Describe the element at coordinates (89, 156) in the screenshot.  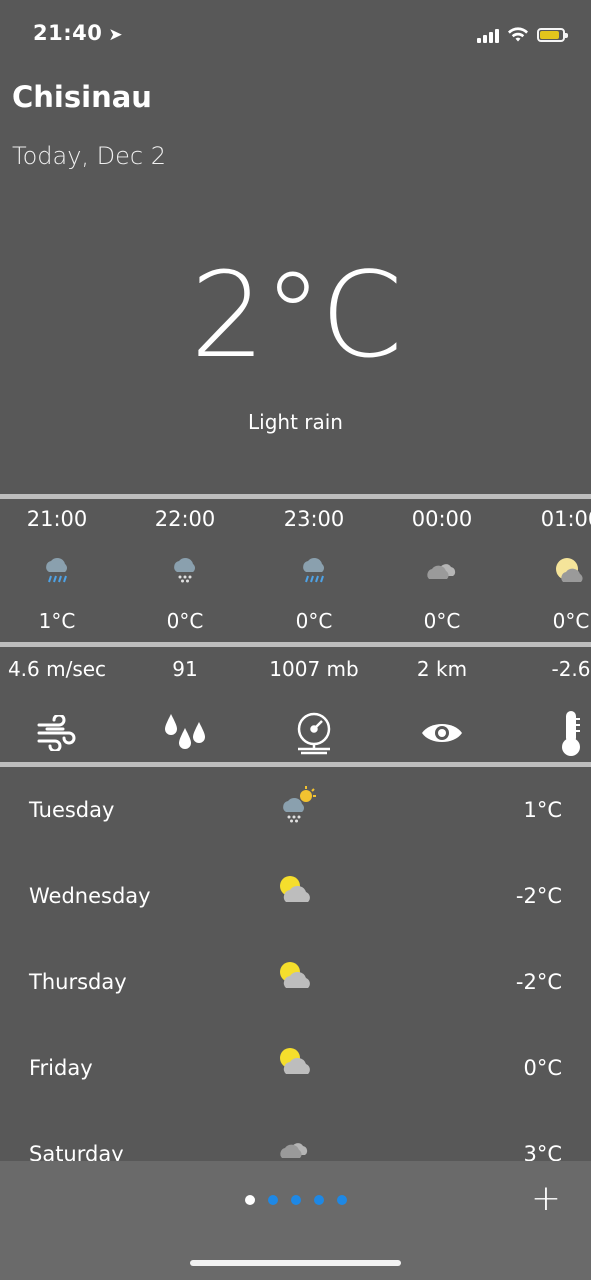
I see `date-label: Today, Dec 2` at that location.